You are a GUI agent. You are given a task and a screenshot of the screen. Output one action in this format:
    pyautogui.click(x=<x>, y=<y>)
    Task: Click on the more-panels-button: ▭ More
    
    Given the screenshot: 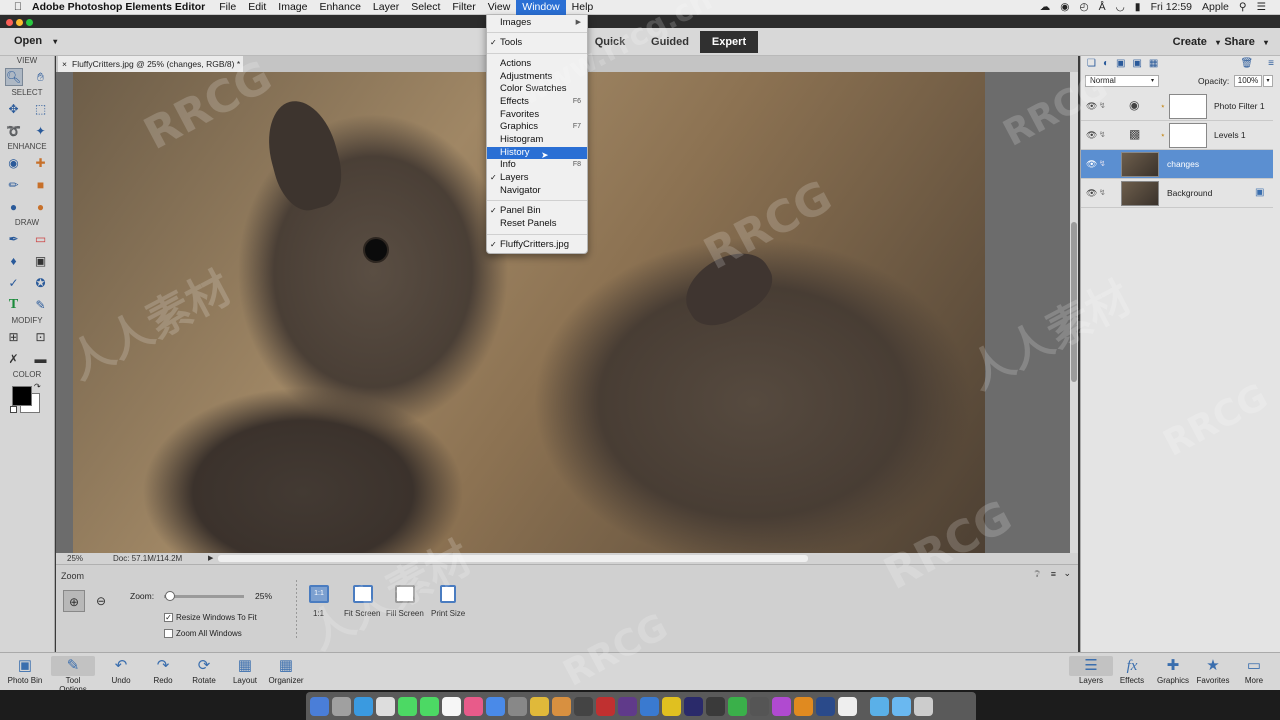 What is the action you would take?
    pyautogui.click(x=1254, y=670)
    